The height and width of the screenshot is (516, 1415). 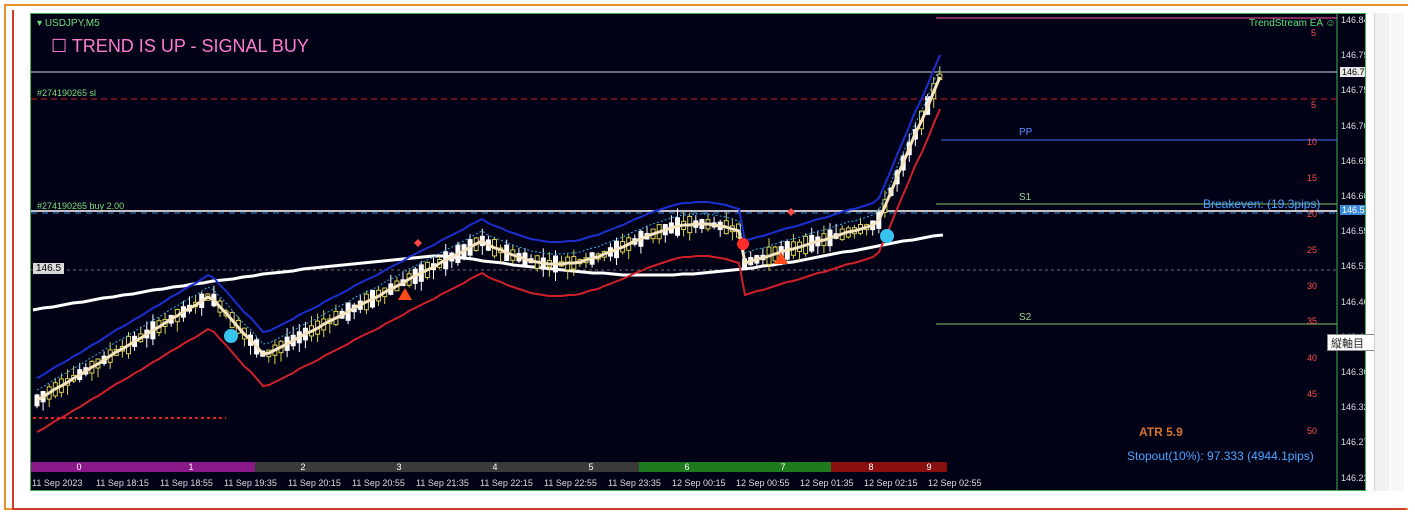 I want to click on side-strip, so click(x=1397, y=252).